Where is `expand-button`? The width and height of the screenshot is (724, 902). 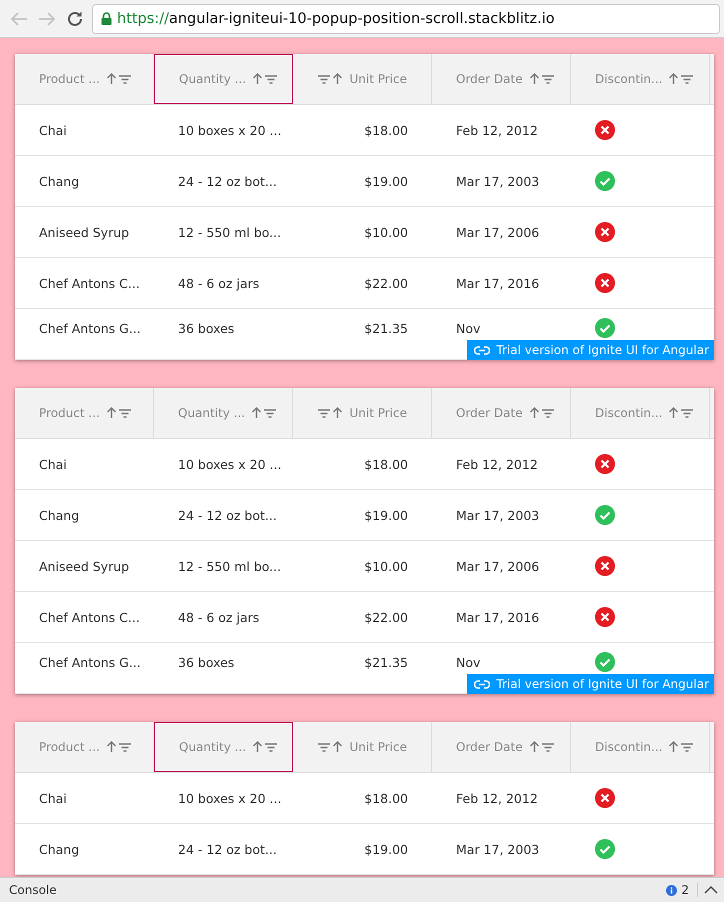
expand-button is located at coordinates (711, 890).